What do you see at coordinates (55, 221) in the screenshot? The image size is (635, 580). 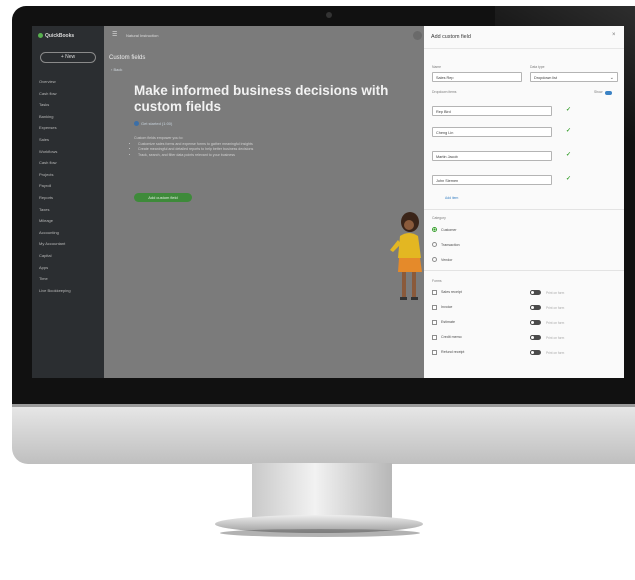 I see `sidebar-item: Mileage` at bounding box center [55, 221].